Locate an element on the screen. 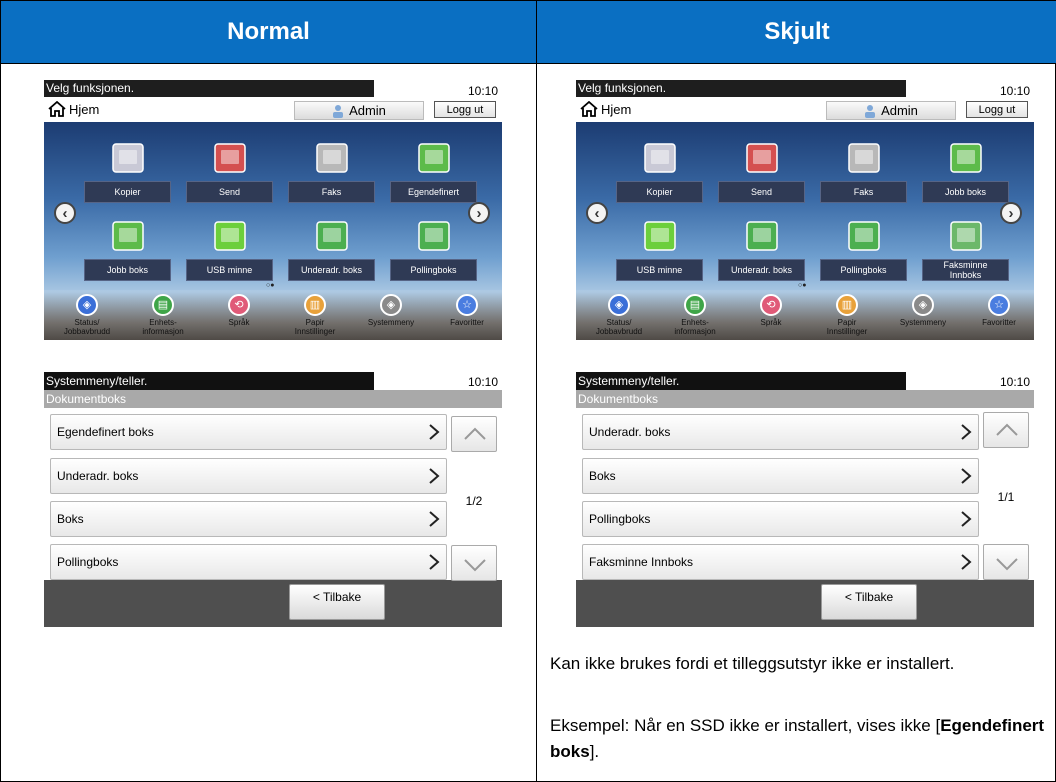 This screenshot has height=782, width=1056. kopier-icon is located at coordinates (128, 158).